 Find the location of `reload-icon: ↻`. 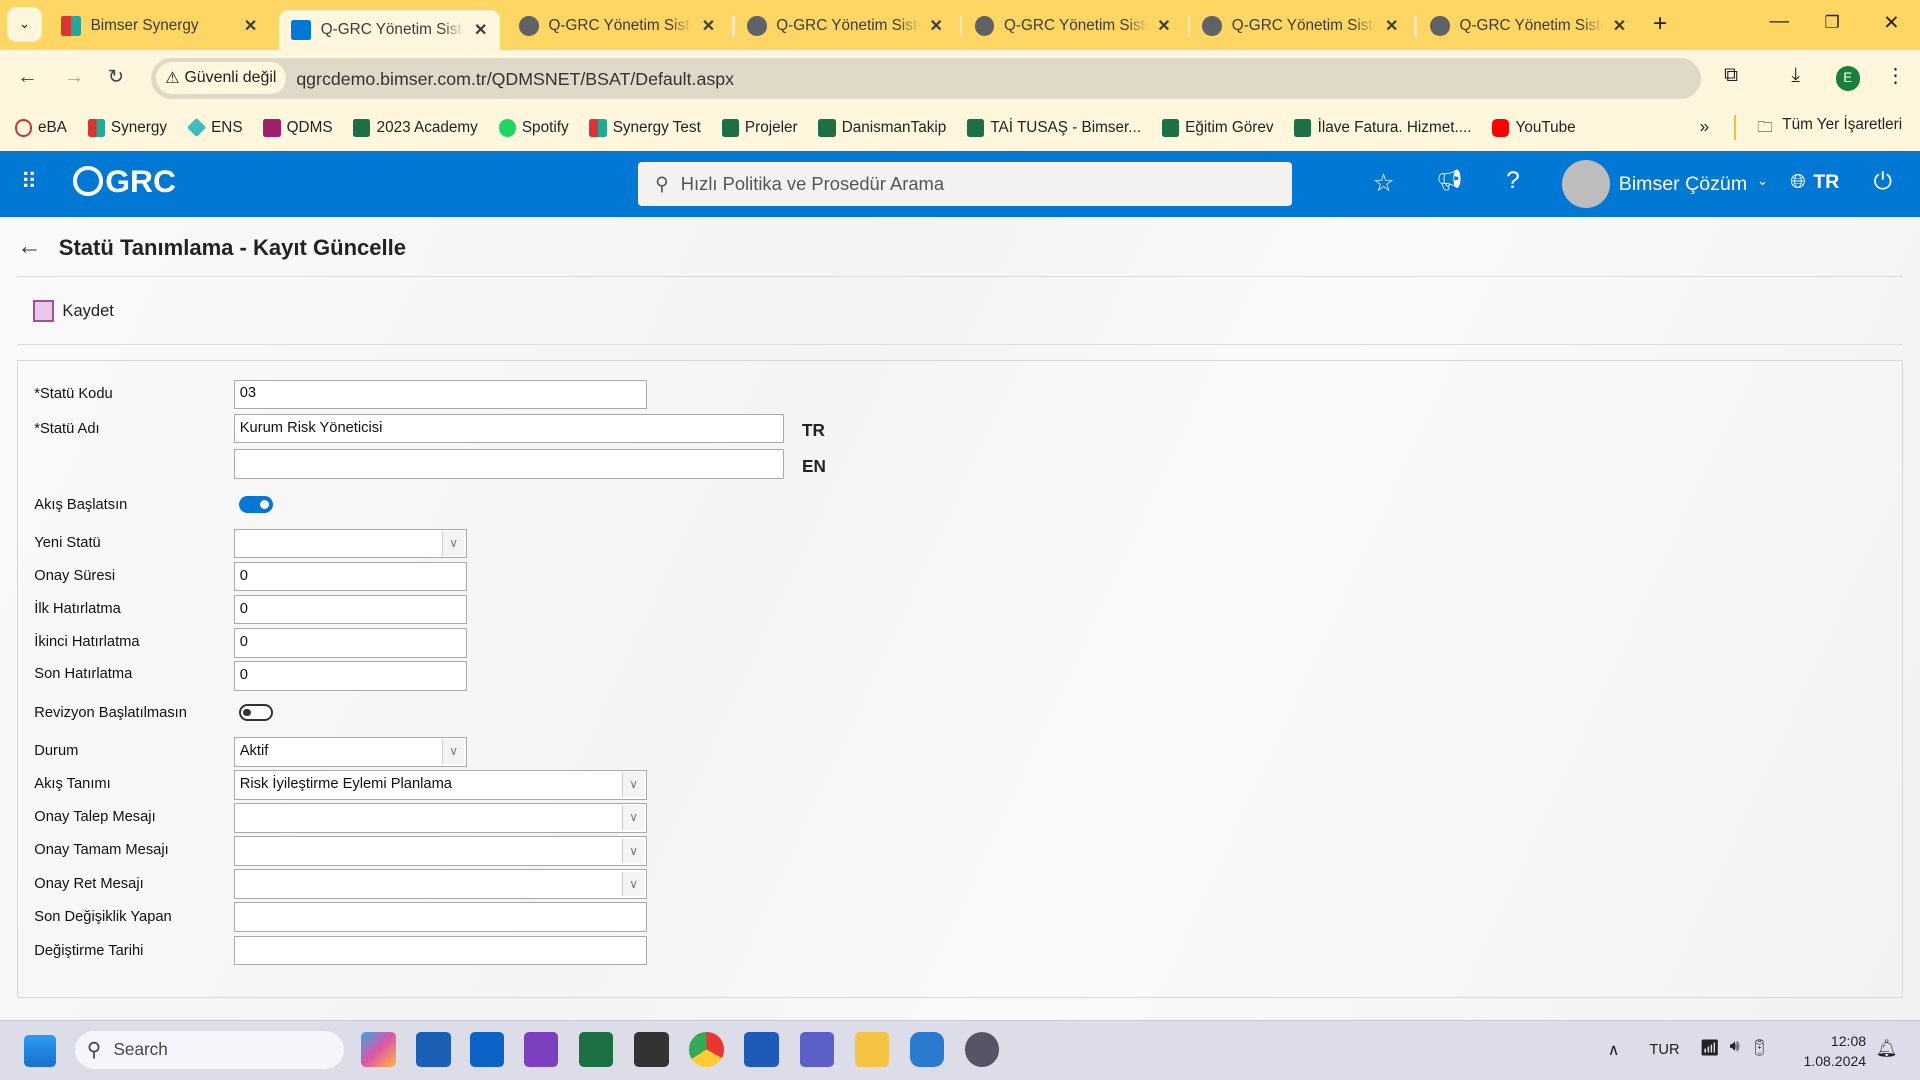

reload-icon: ↻ is located at coordinates (116, 77).